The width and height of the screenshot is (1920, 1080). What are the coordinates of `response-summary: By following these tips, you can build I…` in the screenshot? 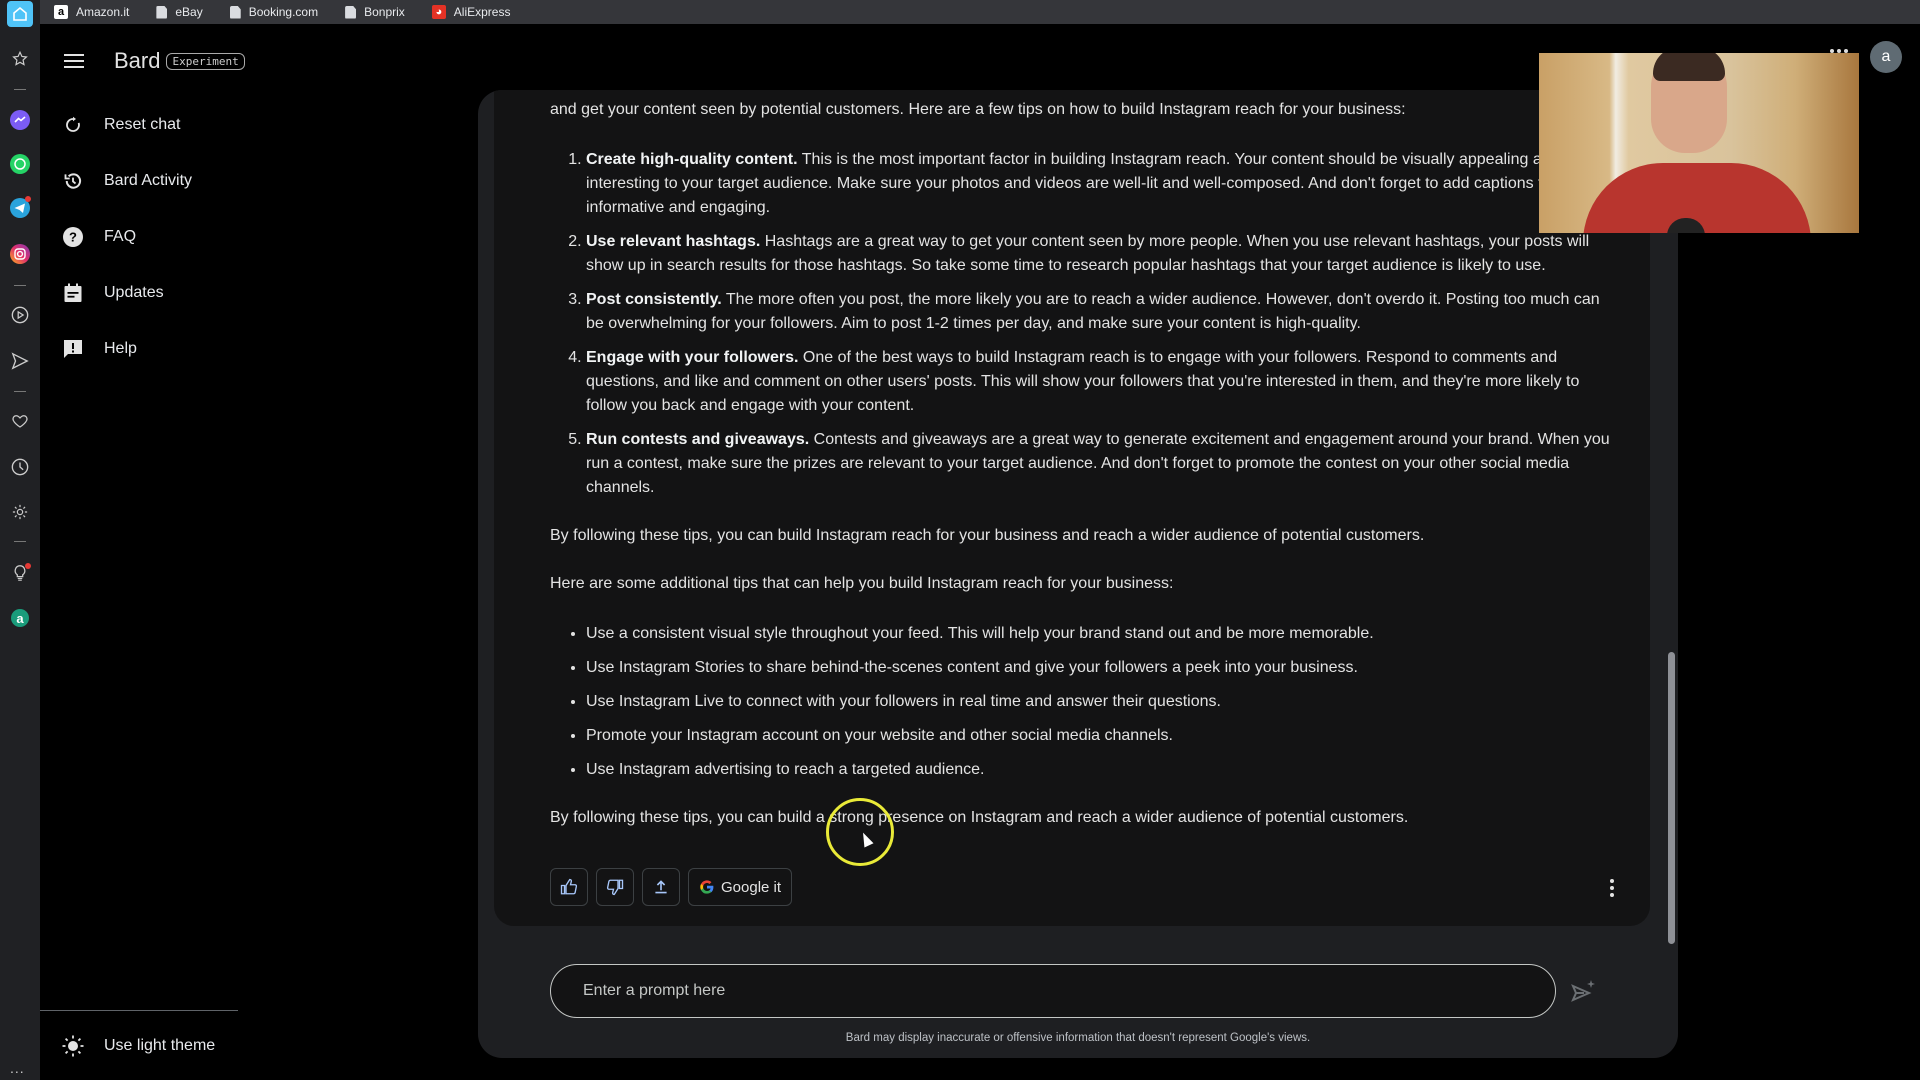 It's located at (987, 535).